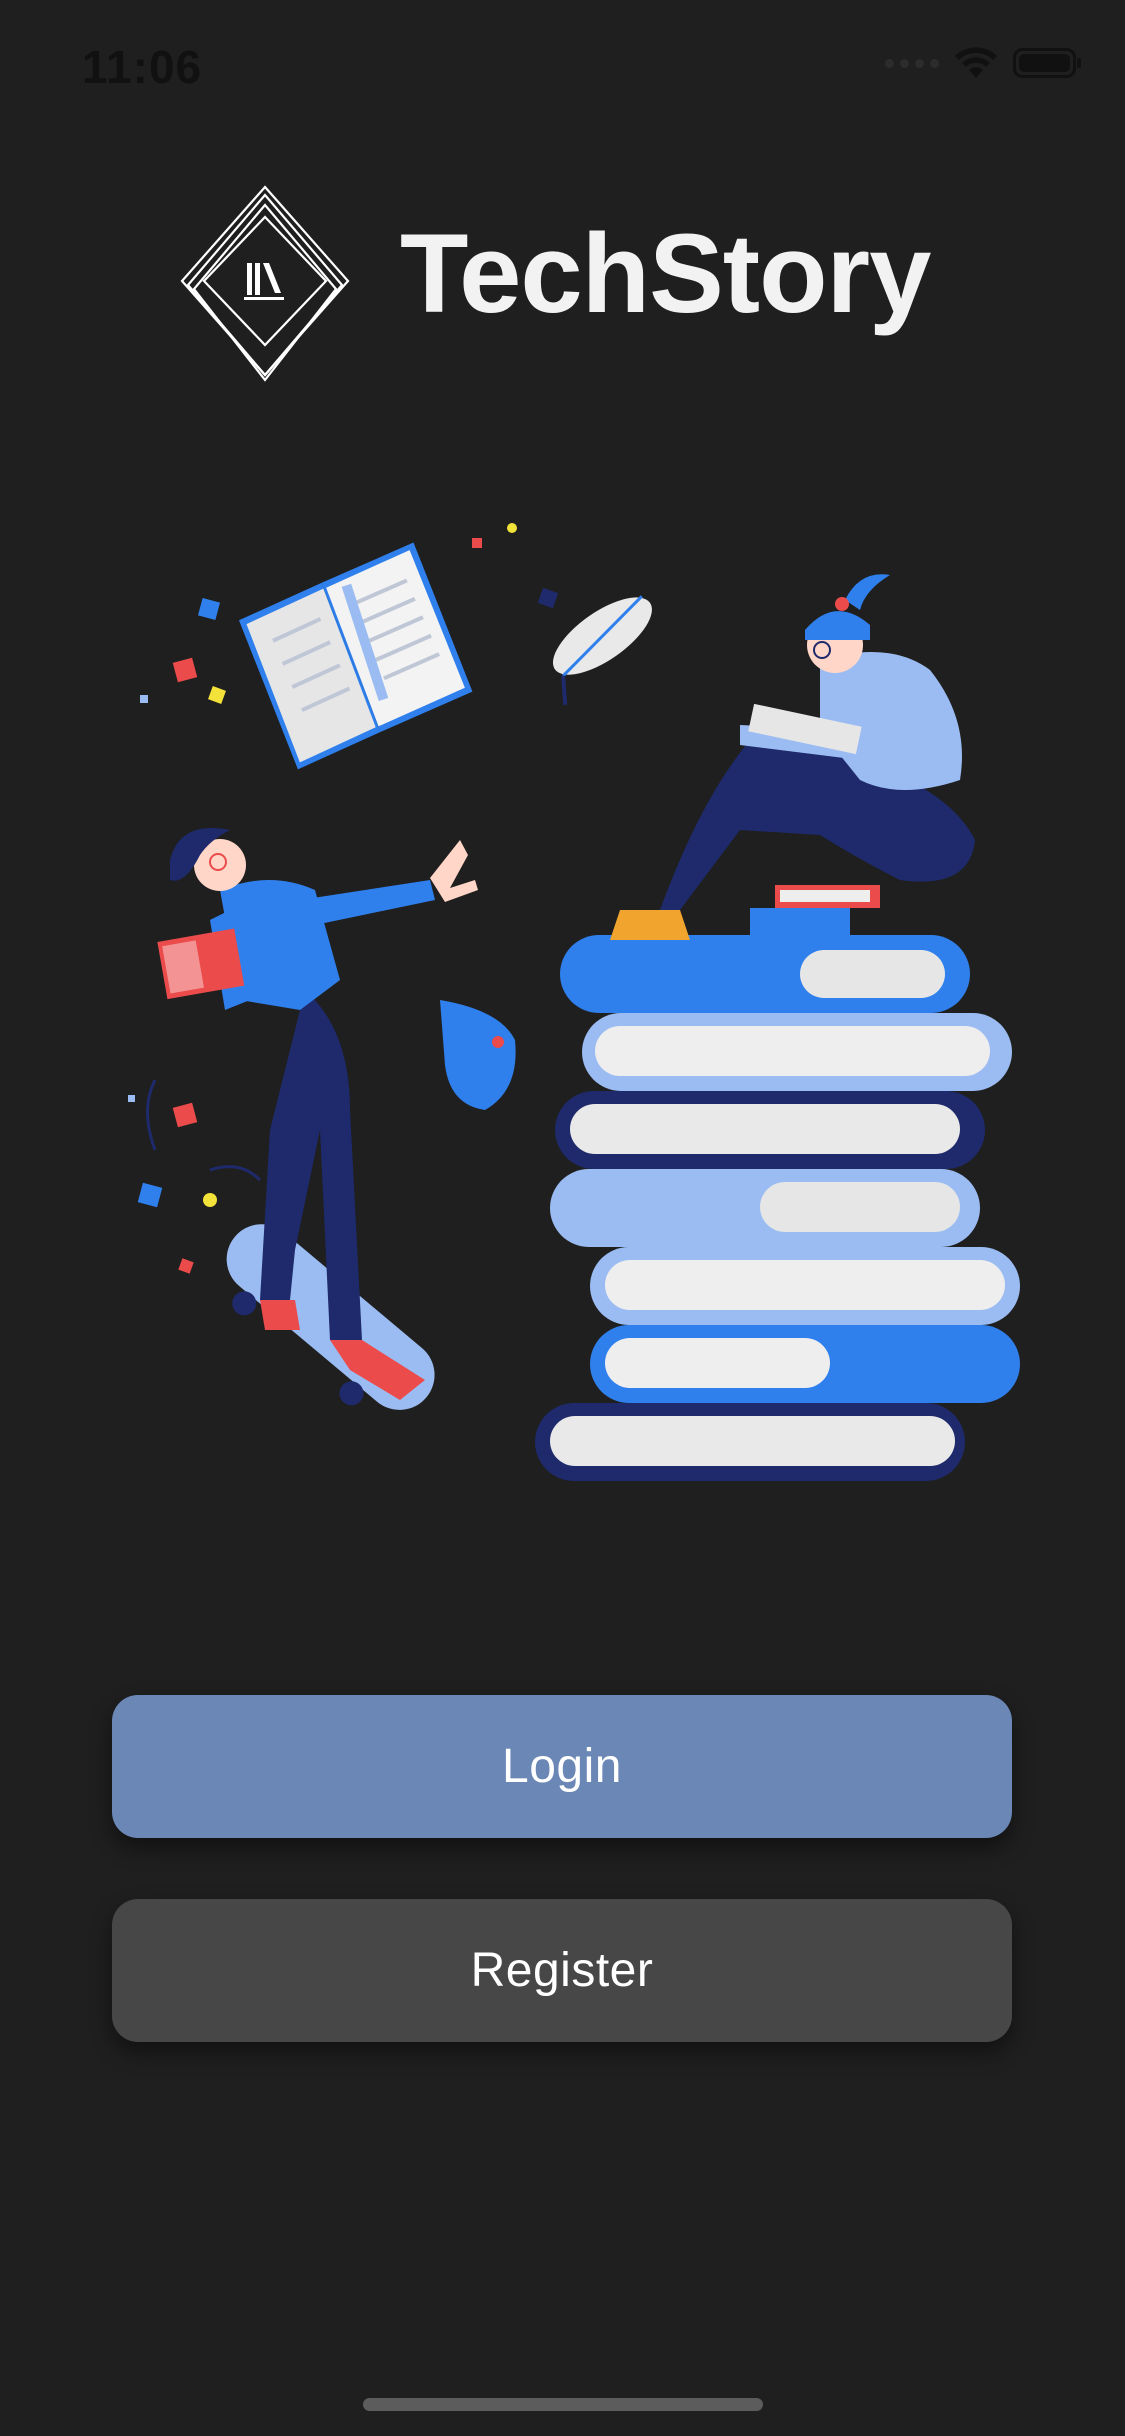  I want to click on home-indicator, so click(563, 2404).